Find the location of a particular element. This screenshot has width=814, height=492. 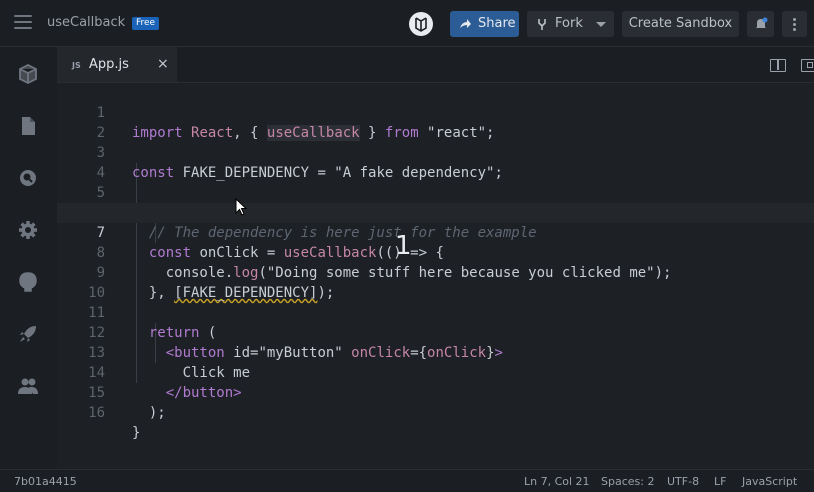

cursor-position: Ln 7, Col 21 is located at coordinates (557, 481).